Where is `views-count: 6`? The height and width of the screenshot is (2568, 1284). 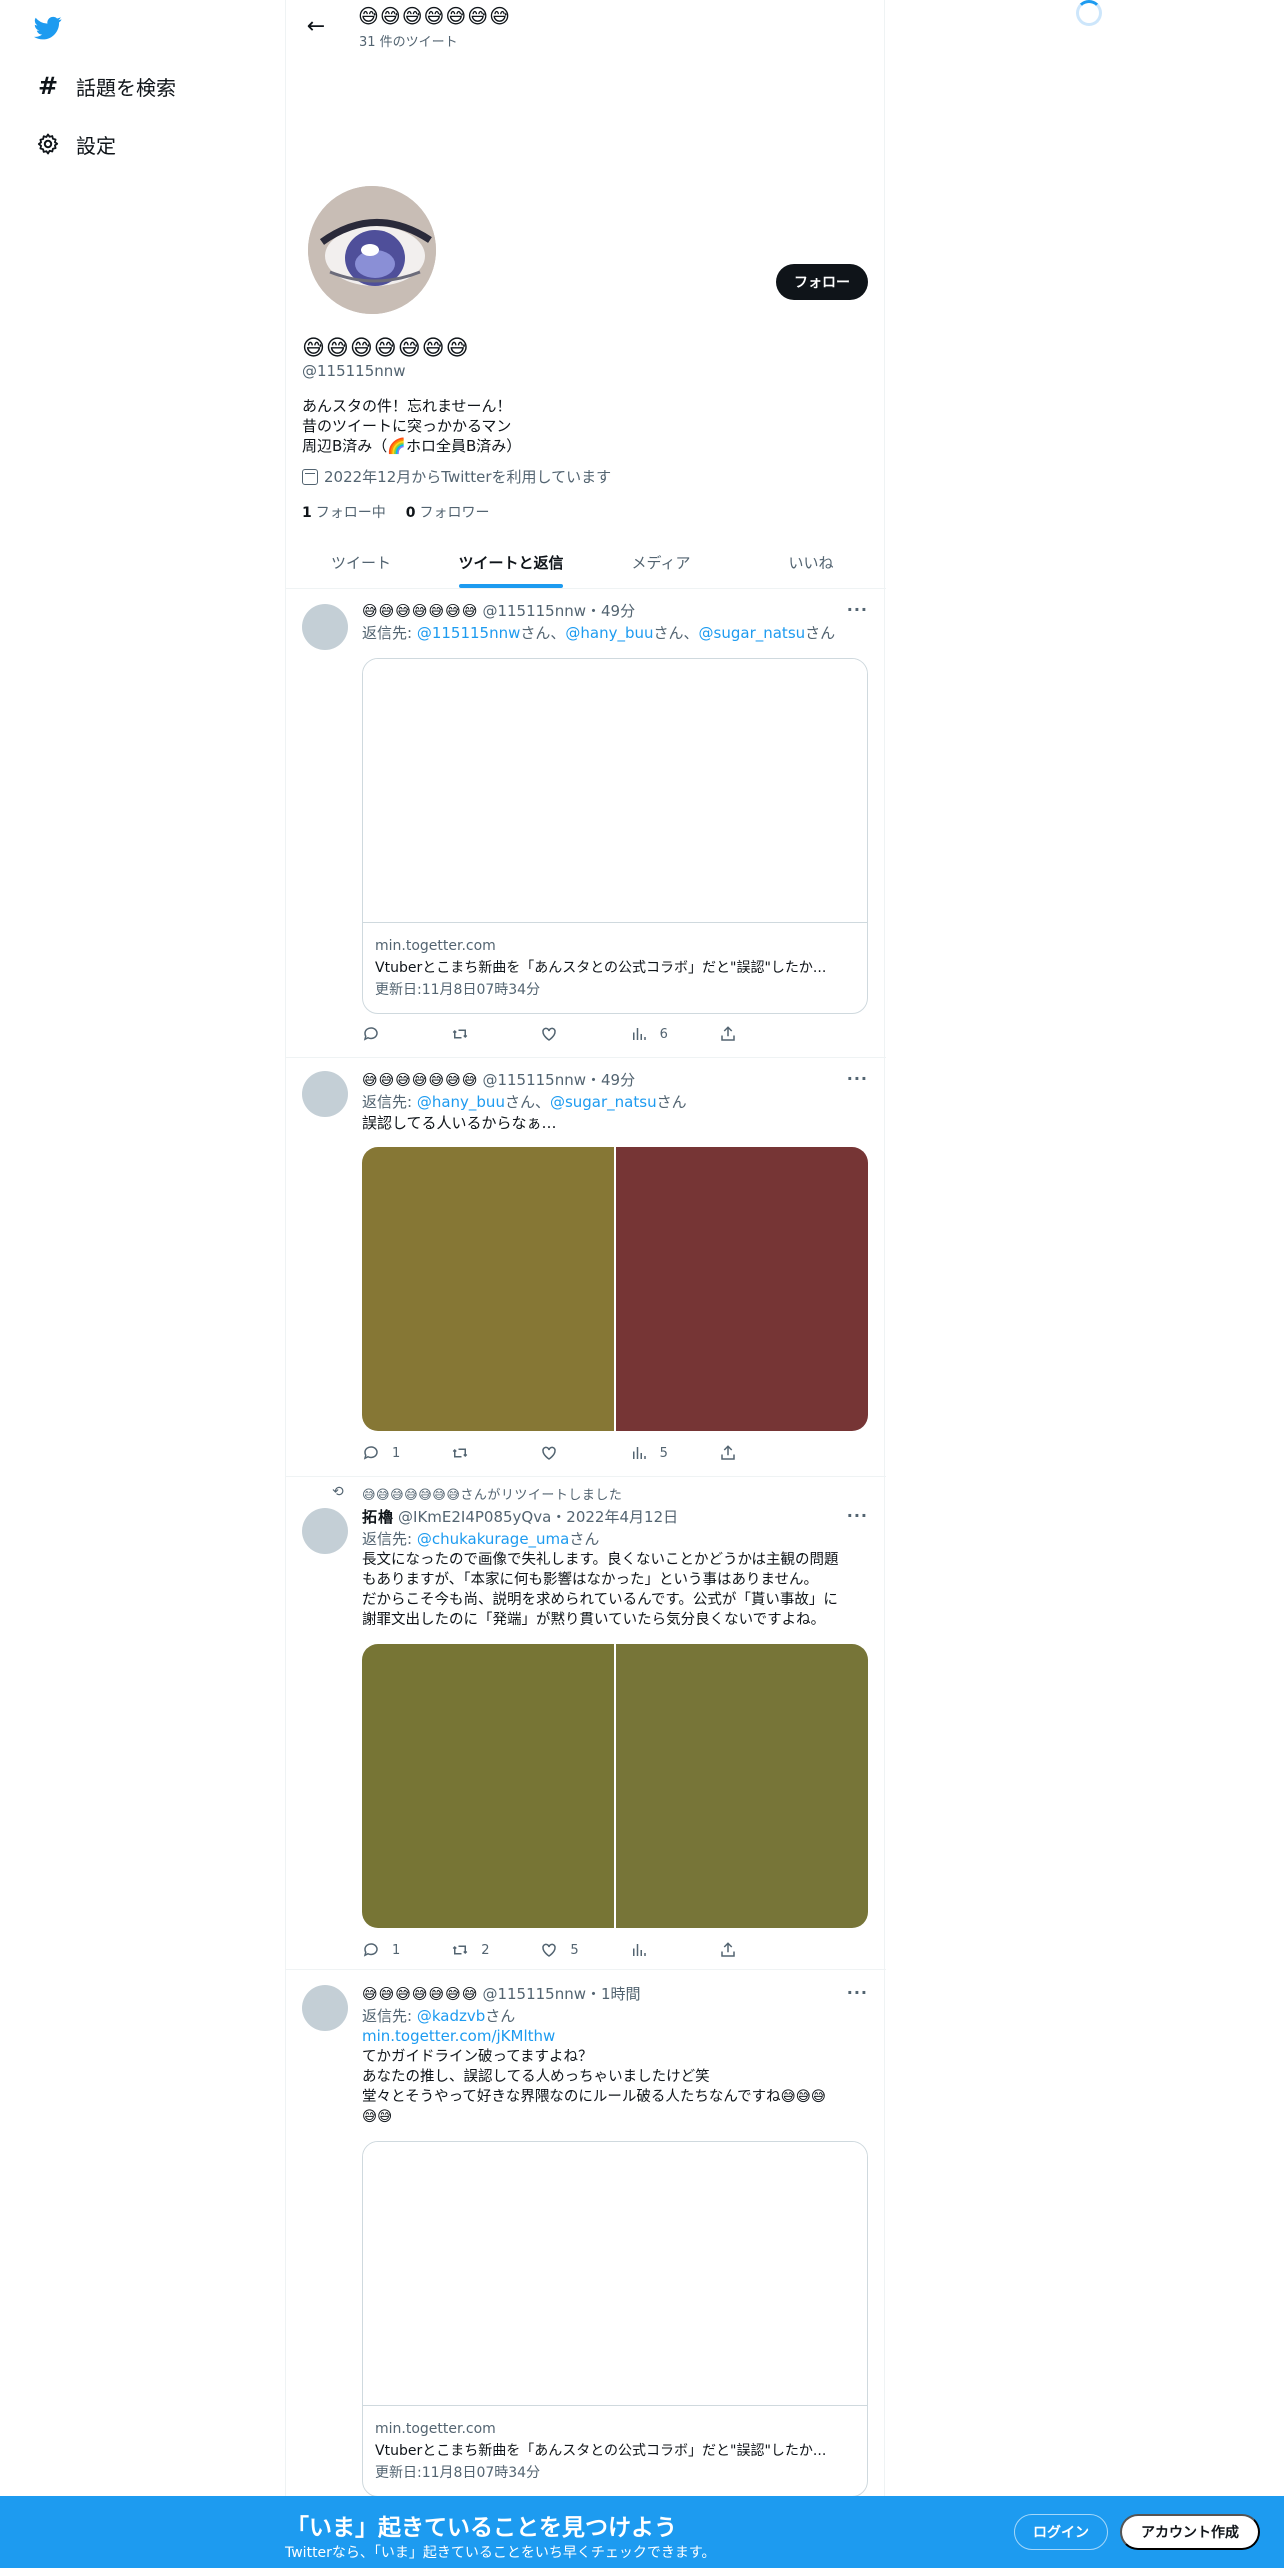
views-count: 6 is located at coordinates (663, 1034).